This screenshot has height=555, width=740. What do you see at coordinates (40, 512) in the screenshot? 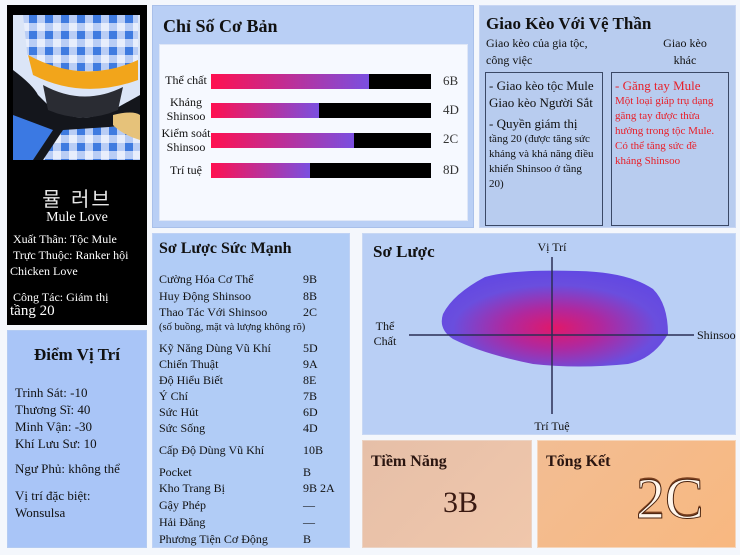
I see `special-position-value: Wonsulsa` at bounding box center [40, 512].